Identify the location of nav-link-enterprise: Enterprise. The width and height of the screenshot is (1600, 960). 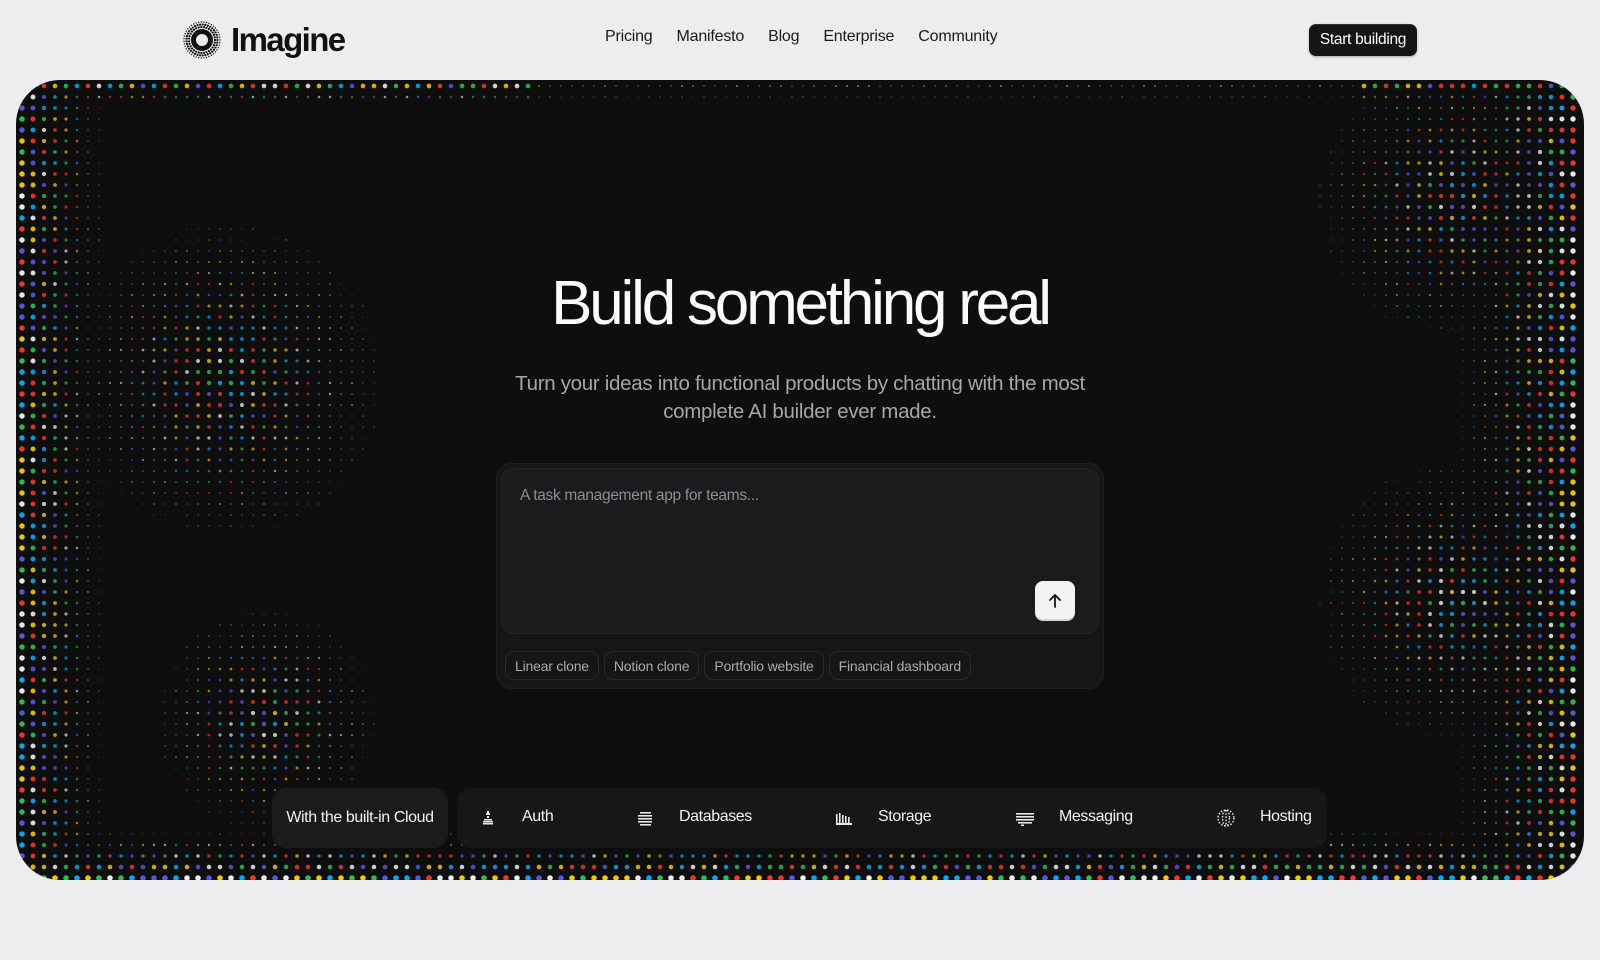
(858, 37).